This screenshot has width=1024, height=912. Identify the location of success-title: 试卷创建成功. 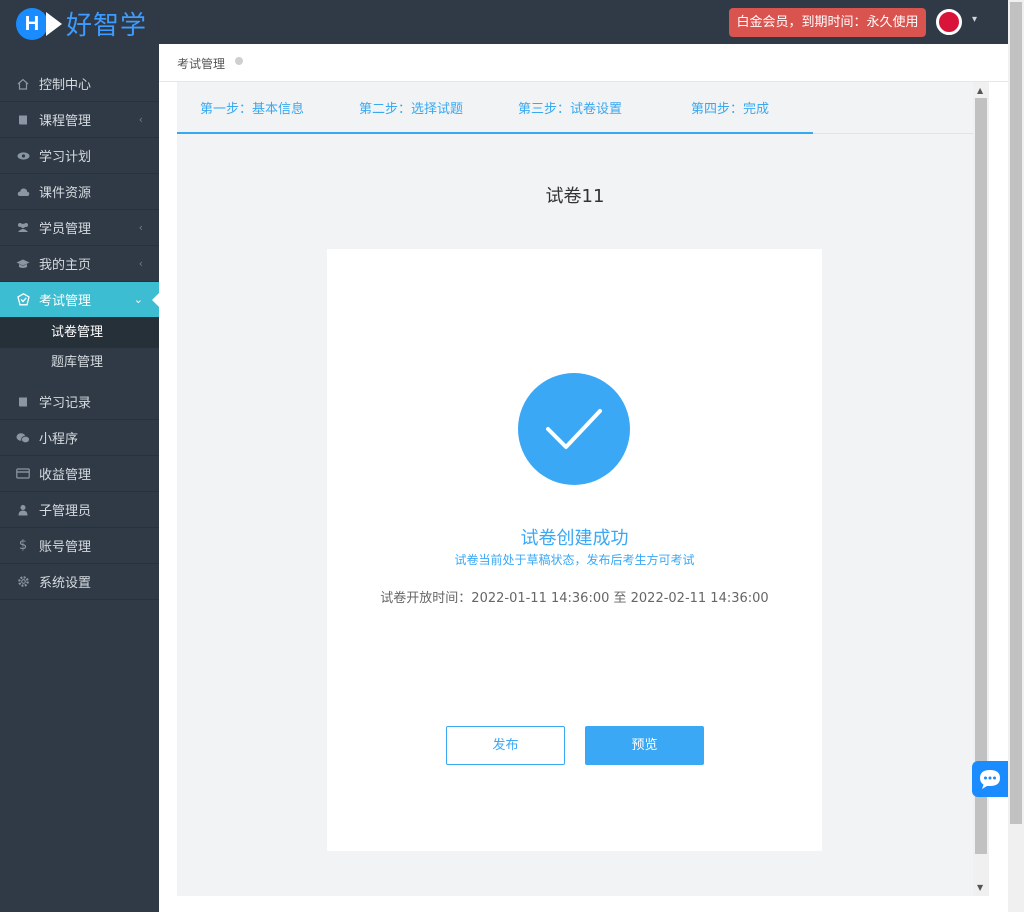
(574, 538).